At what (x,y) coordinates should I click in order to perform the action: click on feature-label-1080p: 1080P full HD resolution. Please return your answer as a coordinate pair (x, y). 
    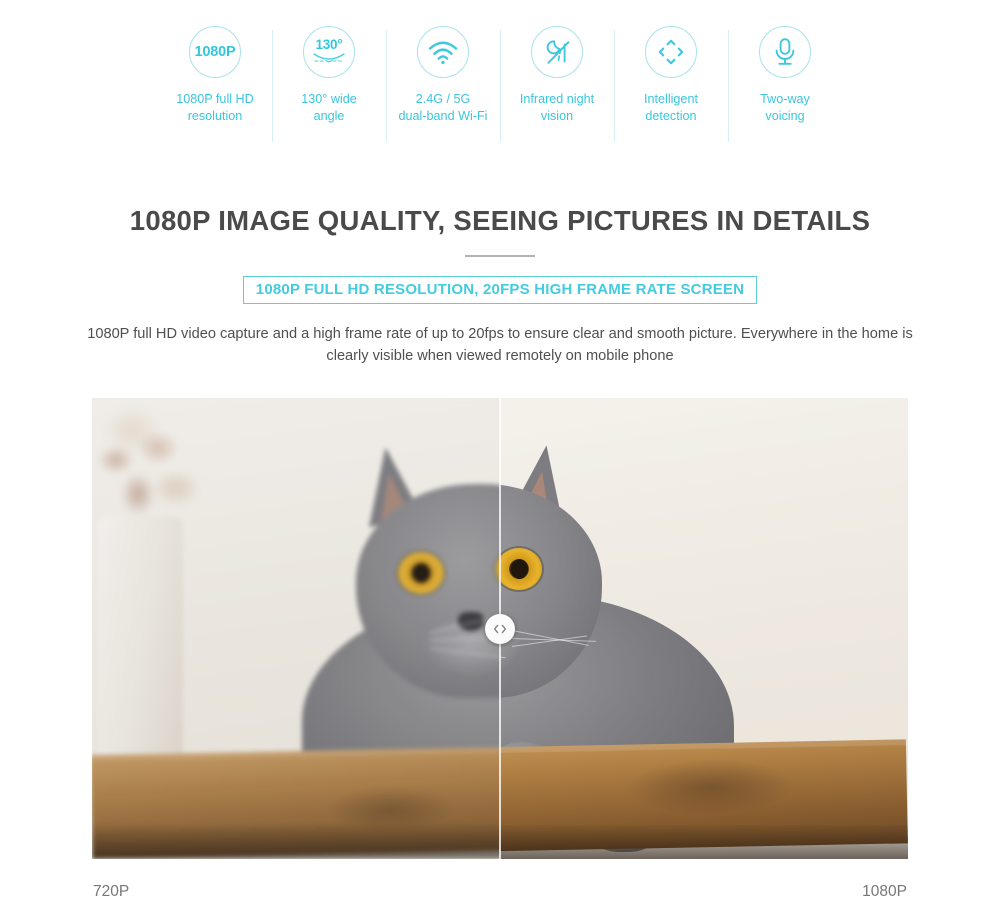
    Looking at the image, I should click on (214, 107).